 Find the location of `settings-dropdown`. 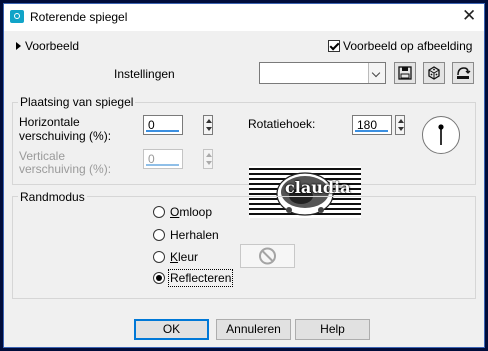

settings-dropdown is located at coordinates (322, 73).